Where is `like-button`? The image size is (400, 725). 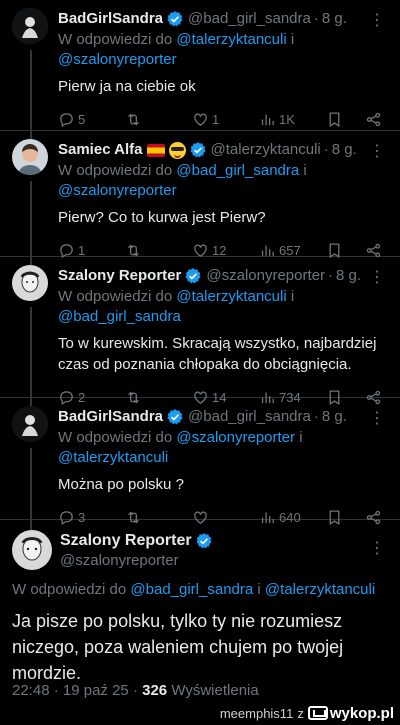 like-button is located at coordinates (216, 517).